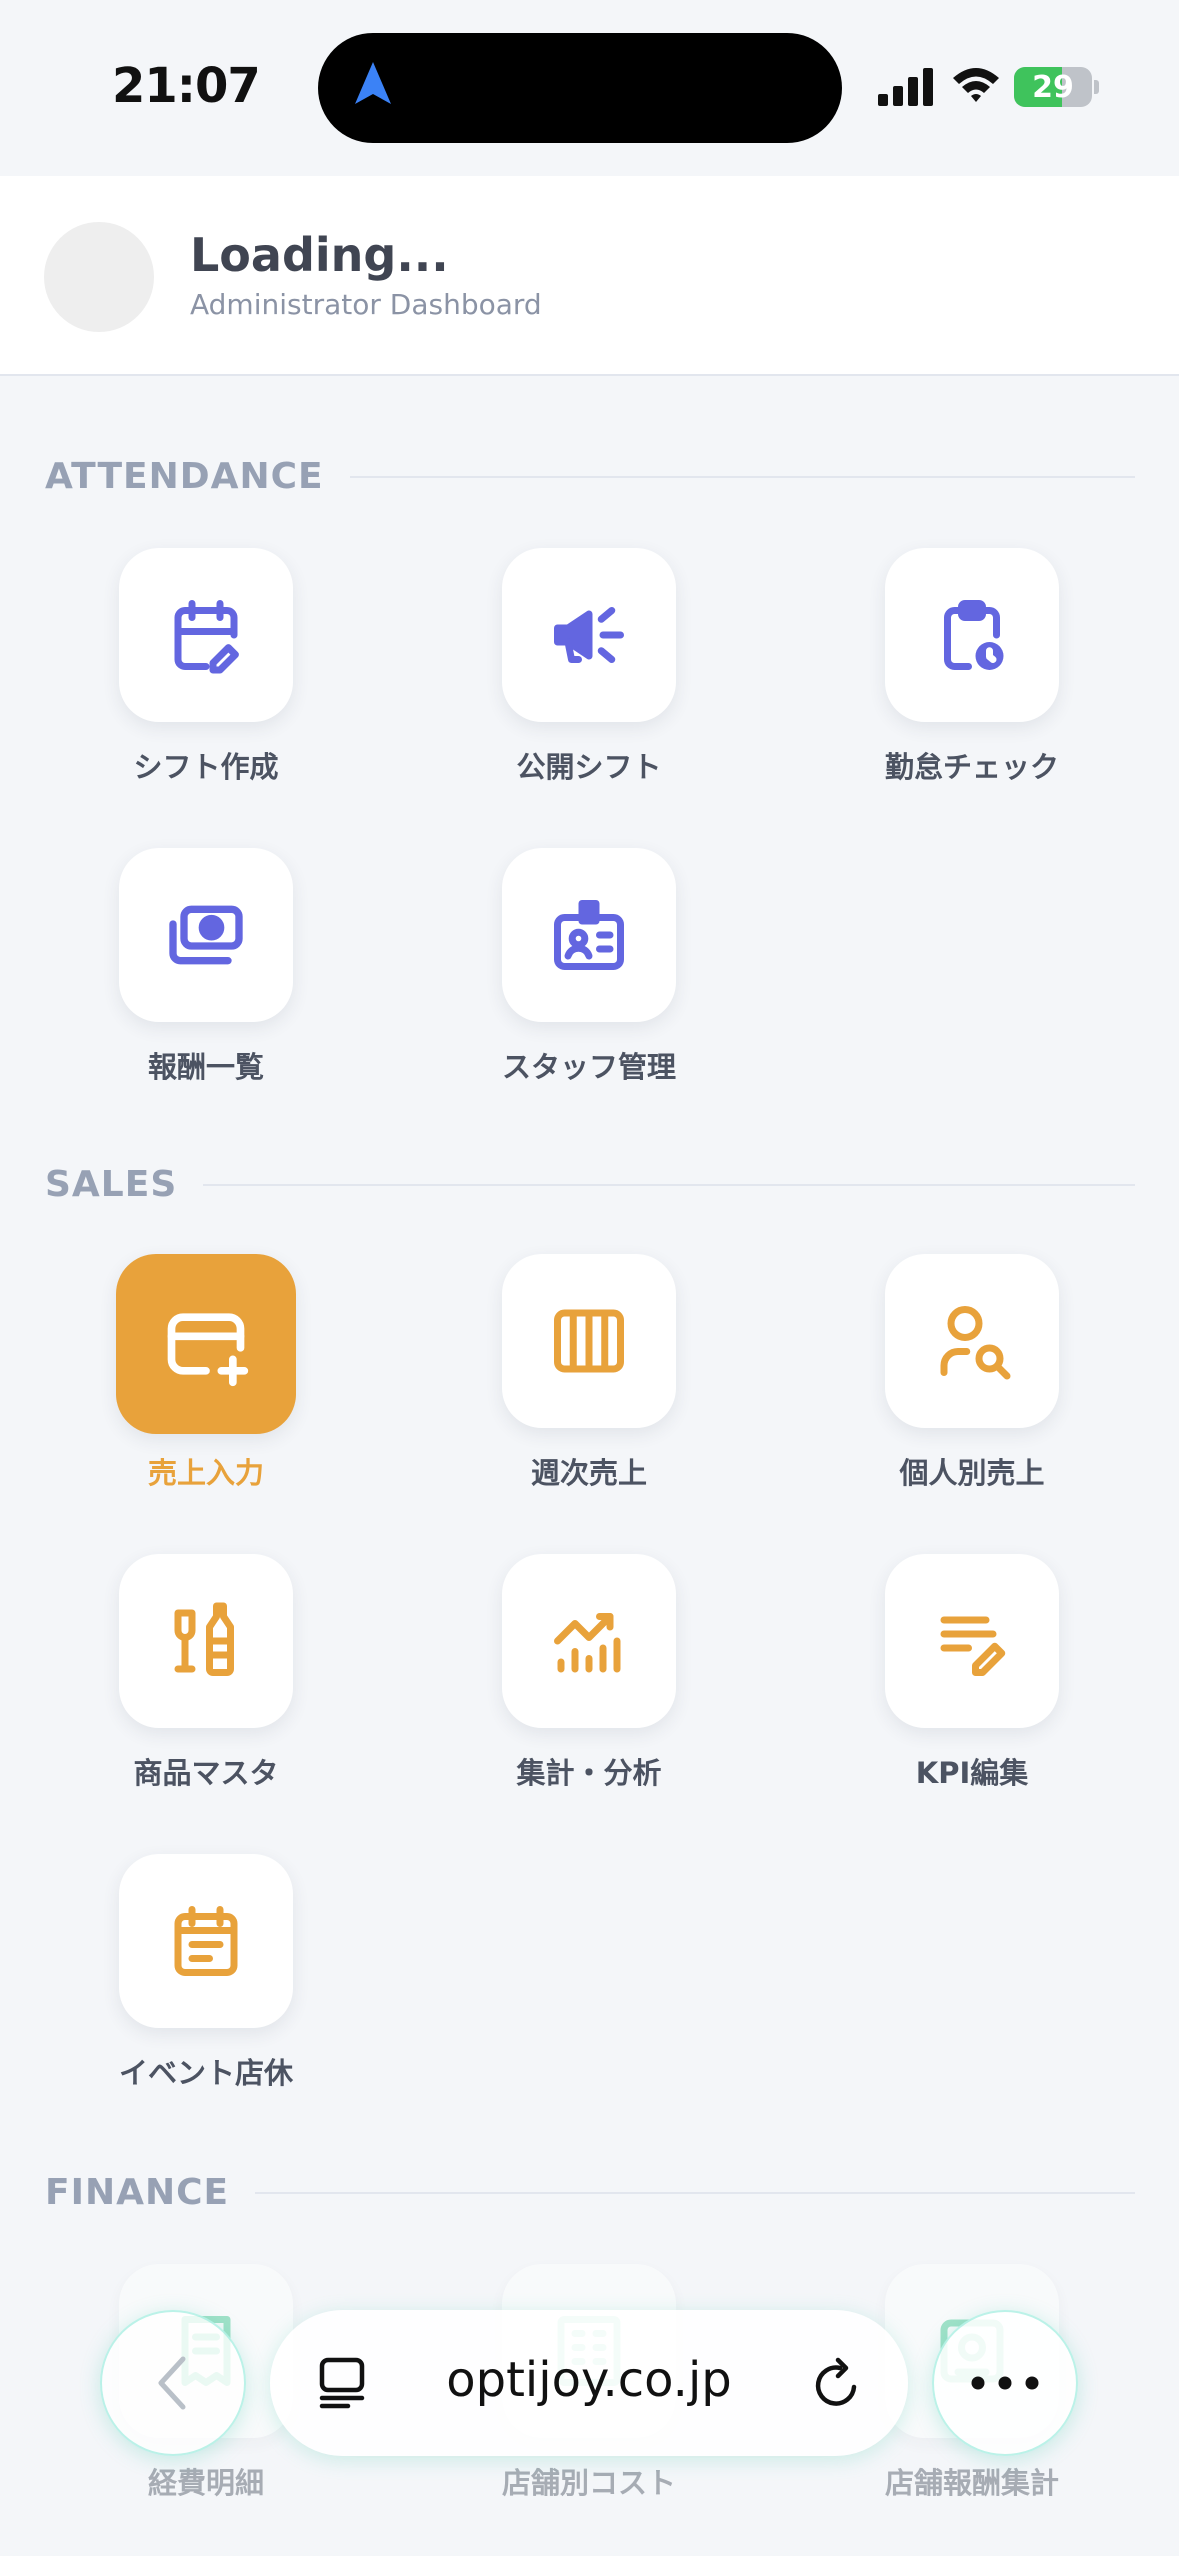 The height and width of the screenshot is (2556, 1179). What do you see at coordinates (972, 1773) in the screenshot?
I see `tile-label: KPI編集` at bounding box center [972, 1773].